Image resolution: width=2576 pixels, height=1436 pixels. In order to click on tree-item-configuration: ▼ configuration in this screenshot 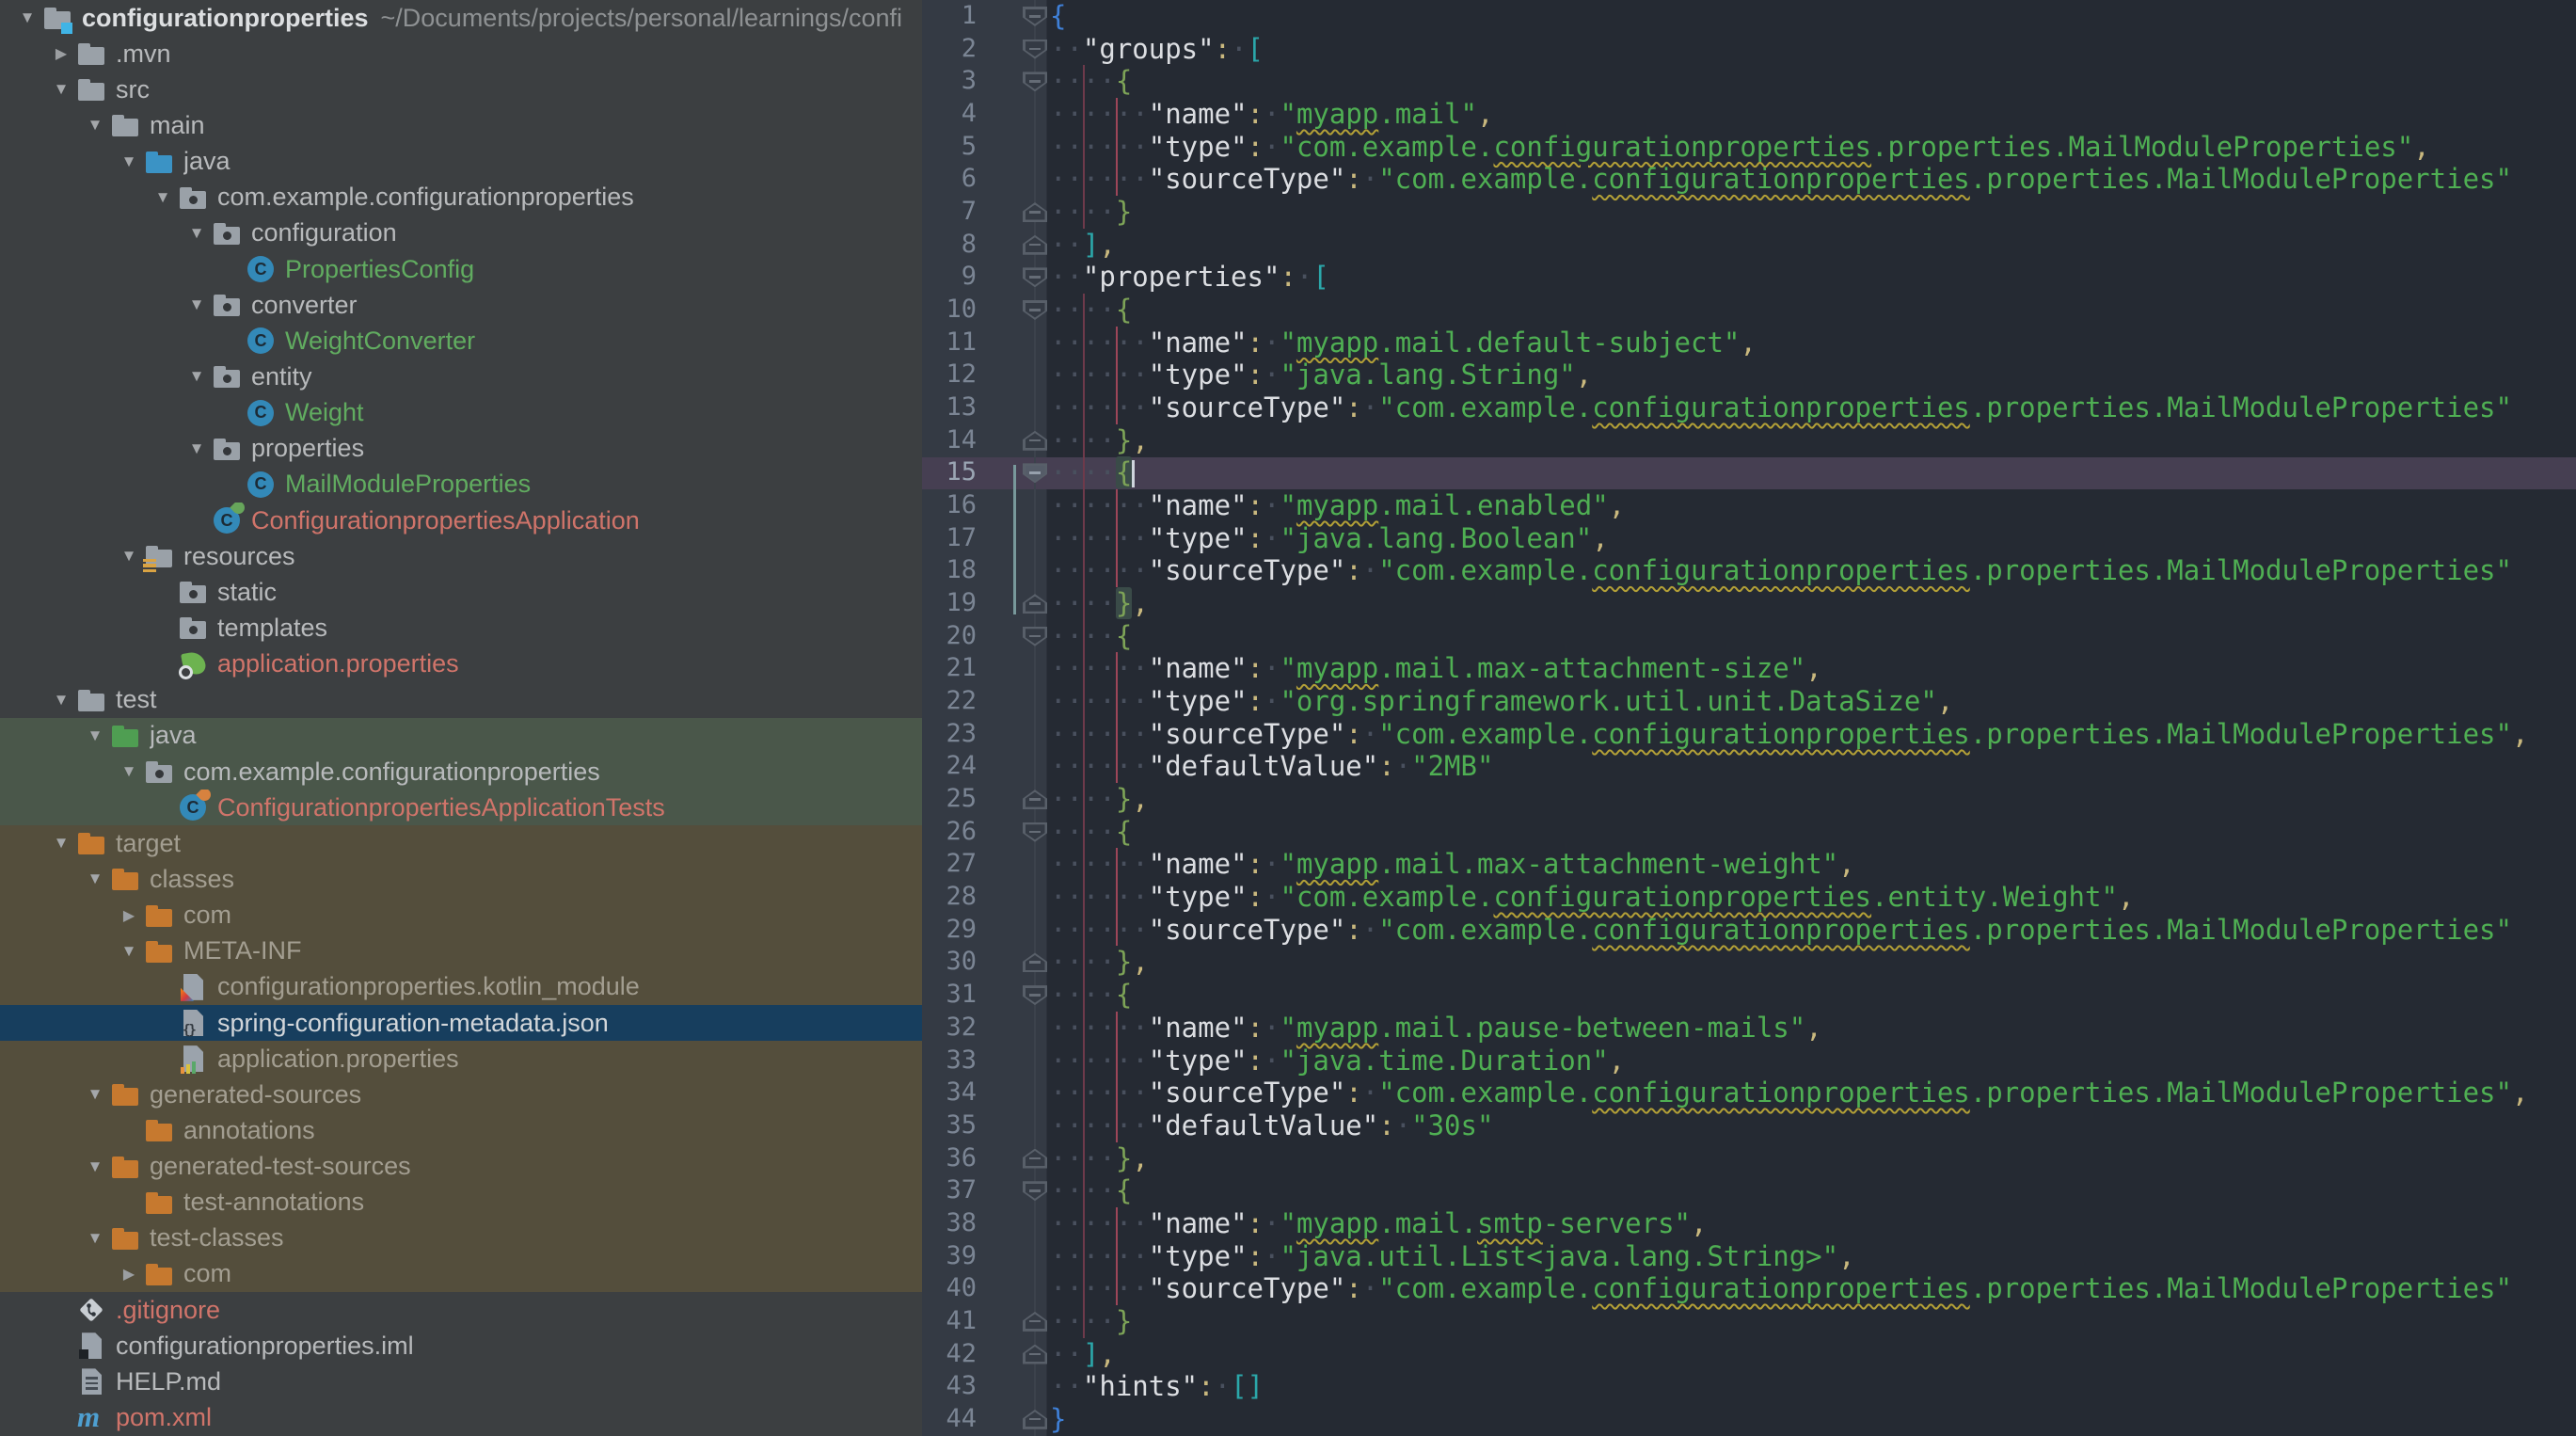, I will do `click(461, 233)`.